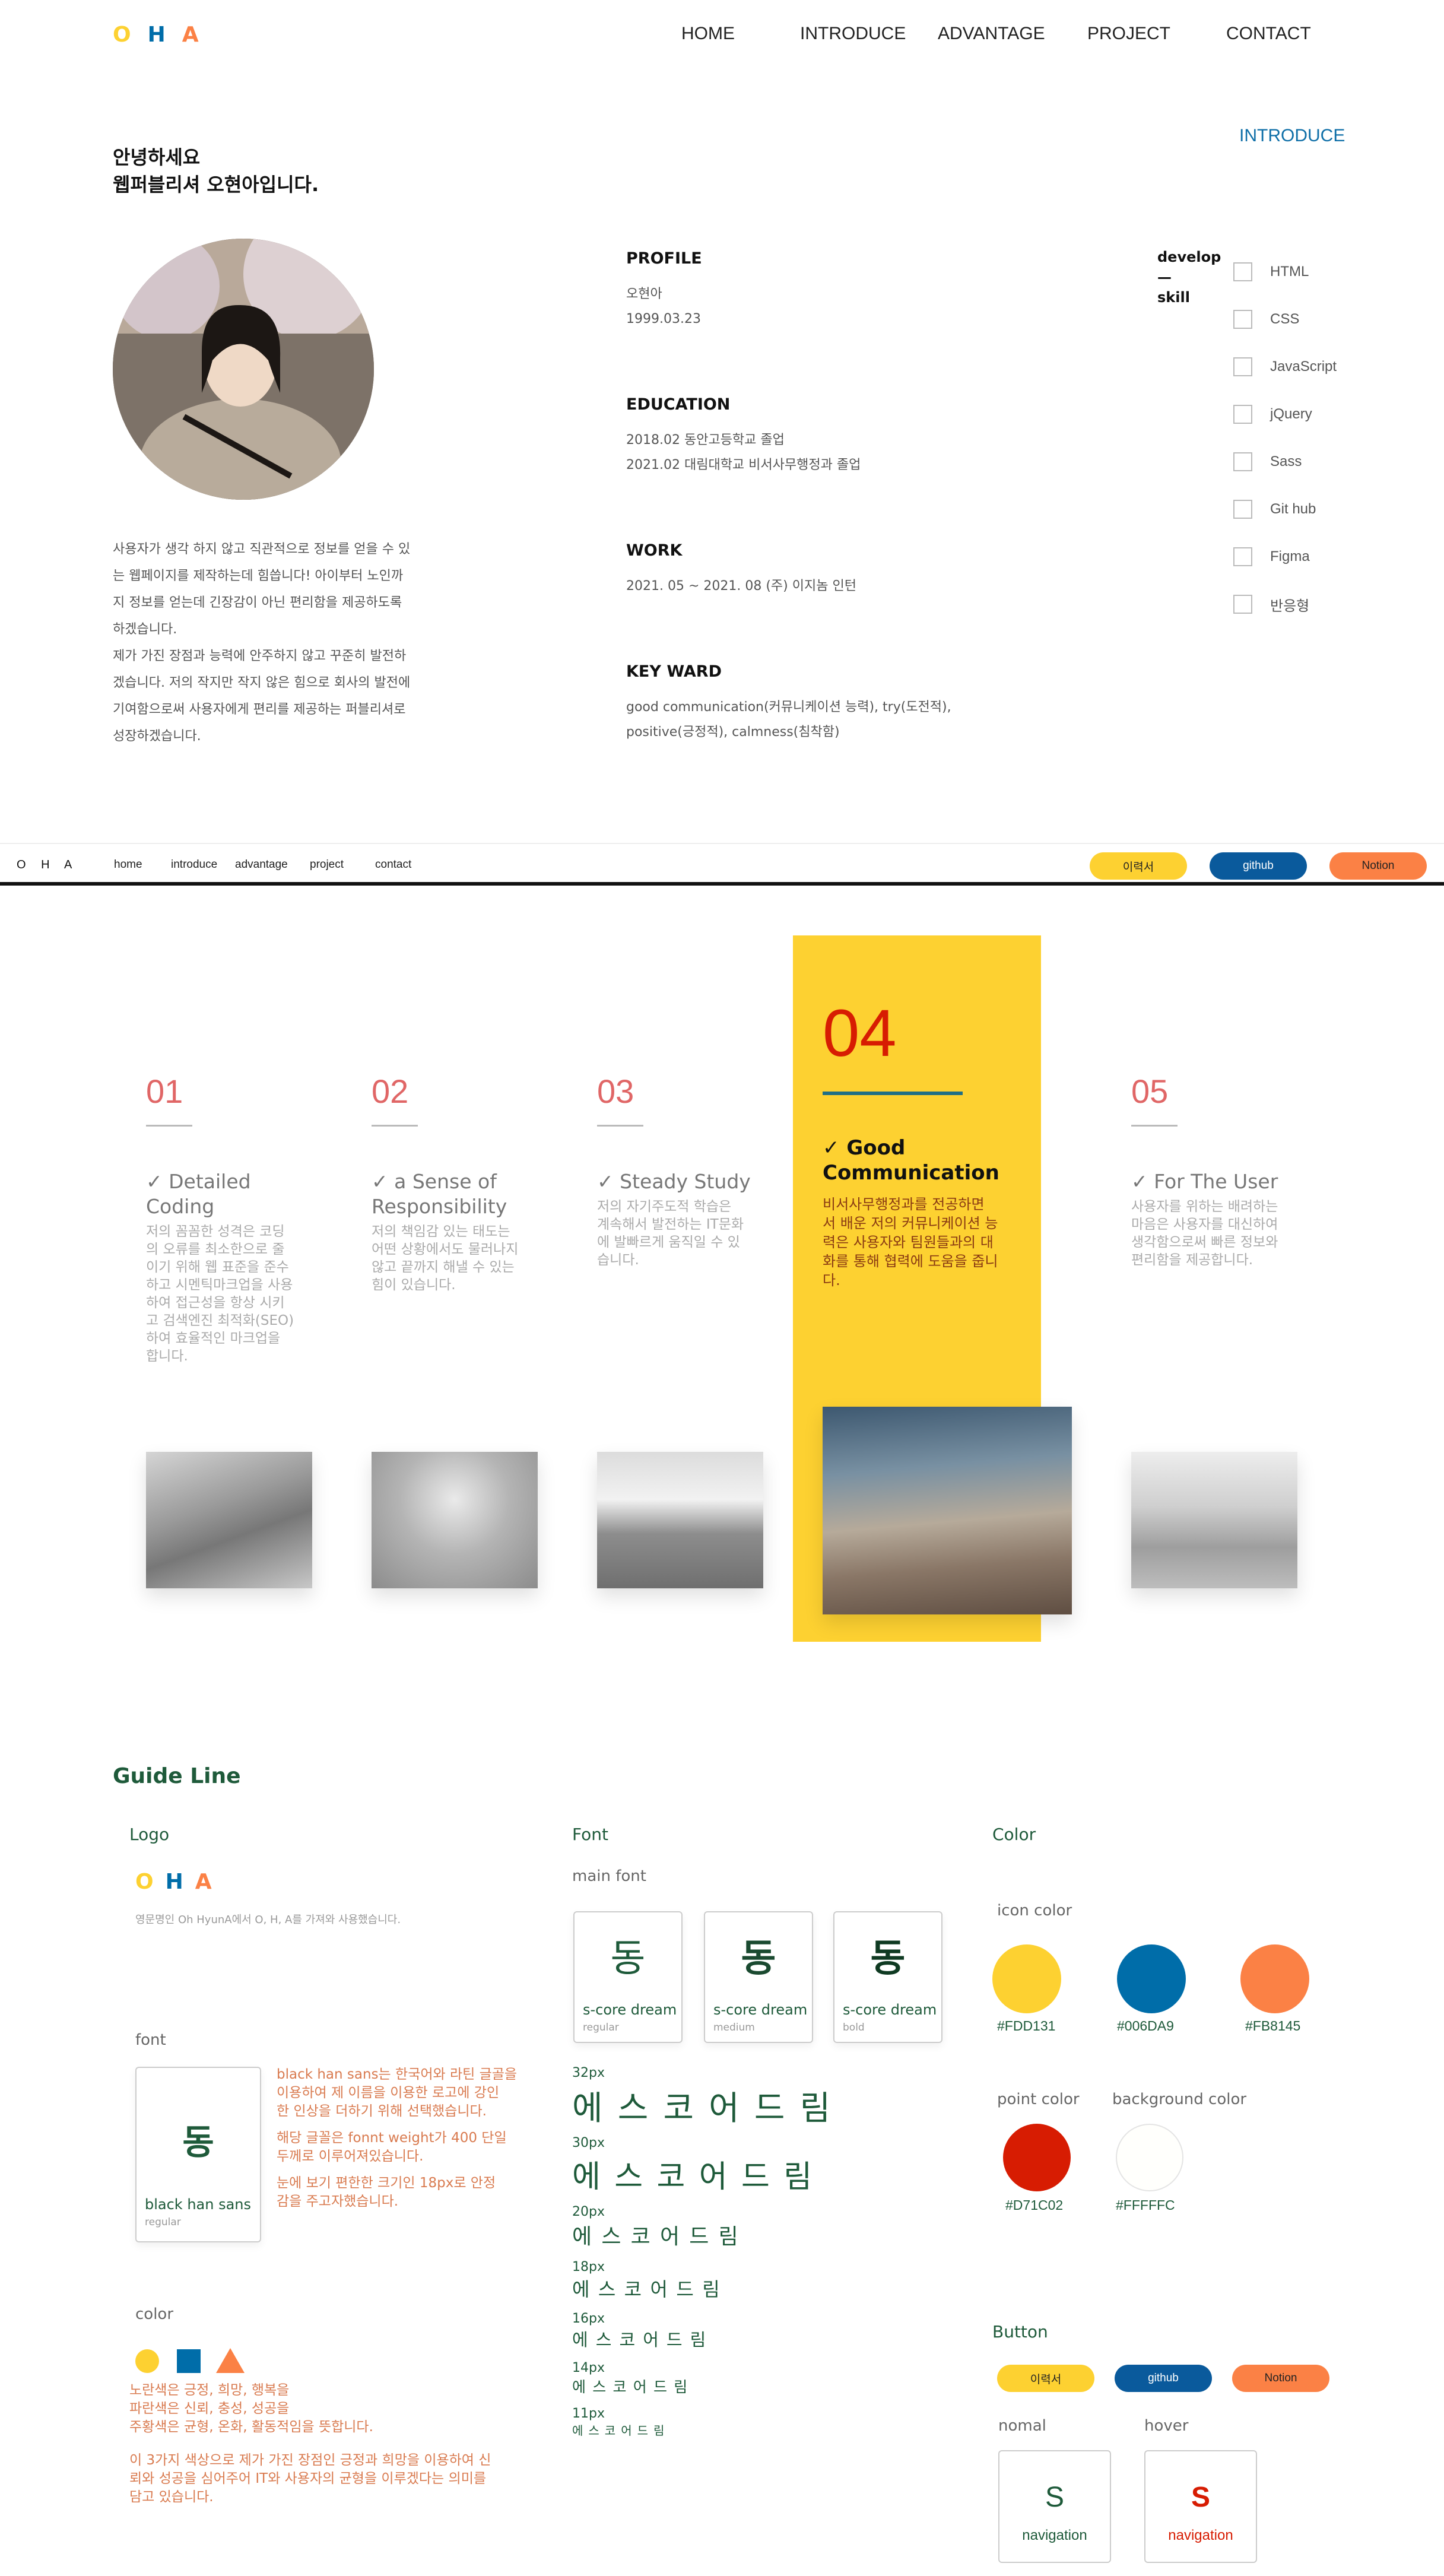 This screenshot has width=1444, height=2576. Describe the element at coordinates (268, 1920) in the screenshot. I see `guide-logo-caption: 영문명인 Oh HyunA에서 O, H, A를 가져와 사용했습니다.` at that location.